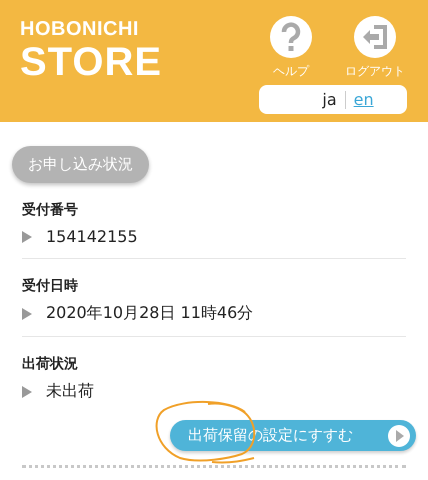 The width and height of the screenshot is (428, 480). What do you see at coordinates (50, 286) in the screenshot?
I see `field-label: 受付日時` at bounding box center [50, 286].